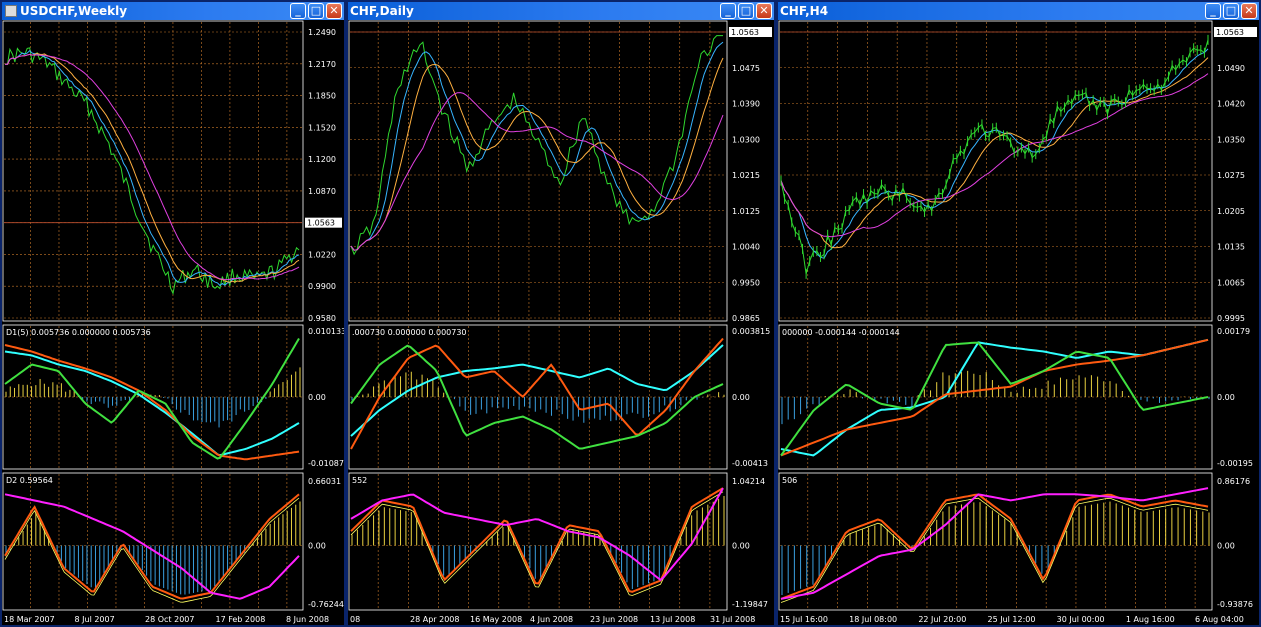  I want to click on indicator-axis-label: 0.86176, so click(1233, 481).